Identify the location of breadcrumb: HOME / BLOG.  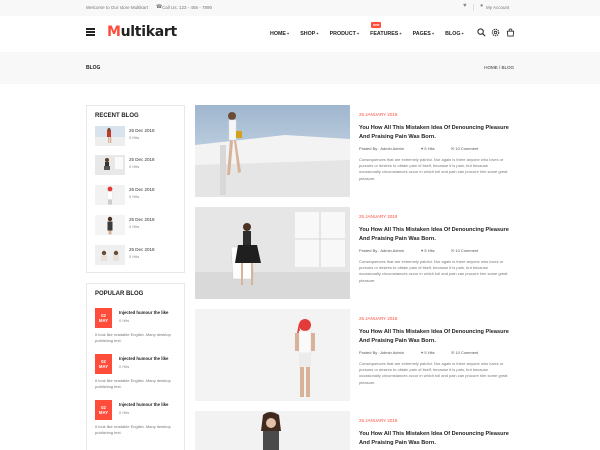
(499, 67).